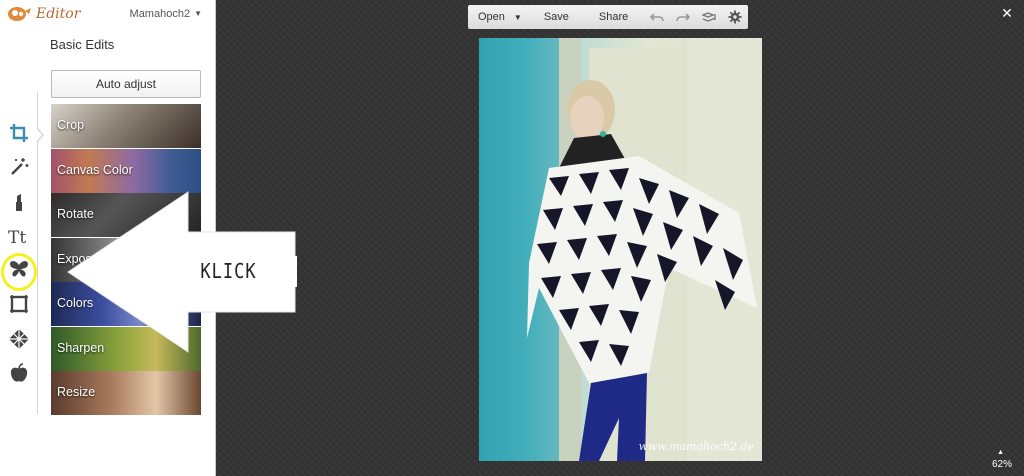 Image resolution: width=1024 pixels, height=476 pixels. Describe the element at coordinates (19, 272) in the screenshot. I see `highlight-ring` at that location.